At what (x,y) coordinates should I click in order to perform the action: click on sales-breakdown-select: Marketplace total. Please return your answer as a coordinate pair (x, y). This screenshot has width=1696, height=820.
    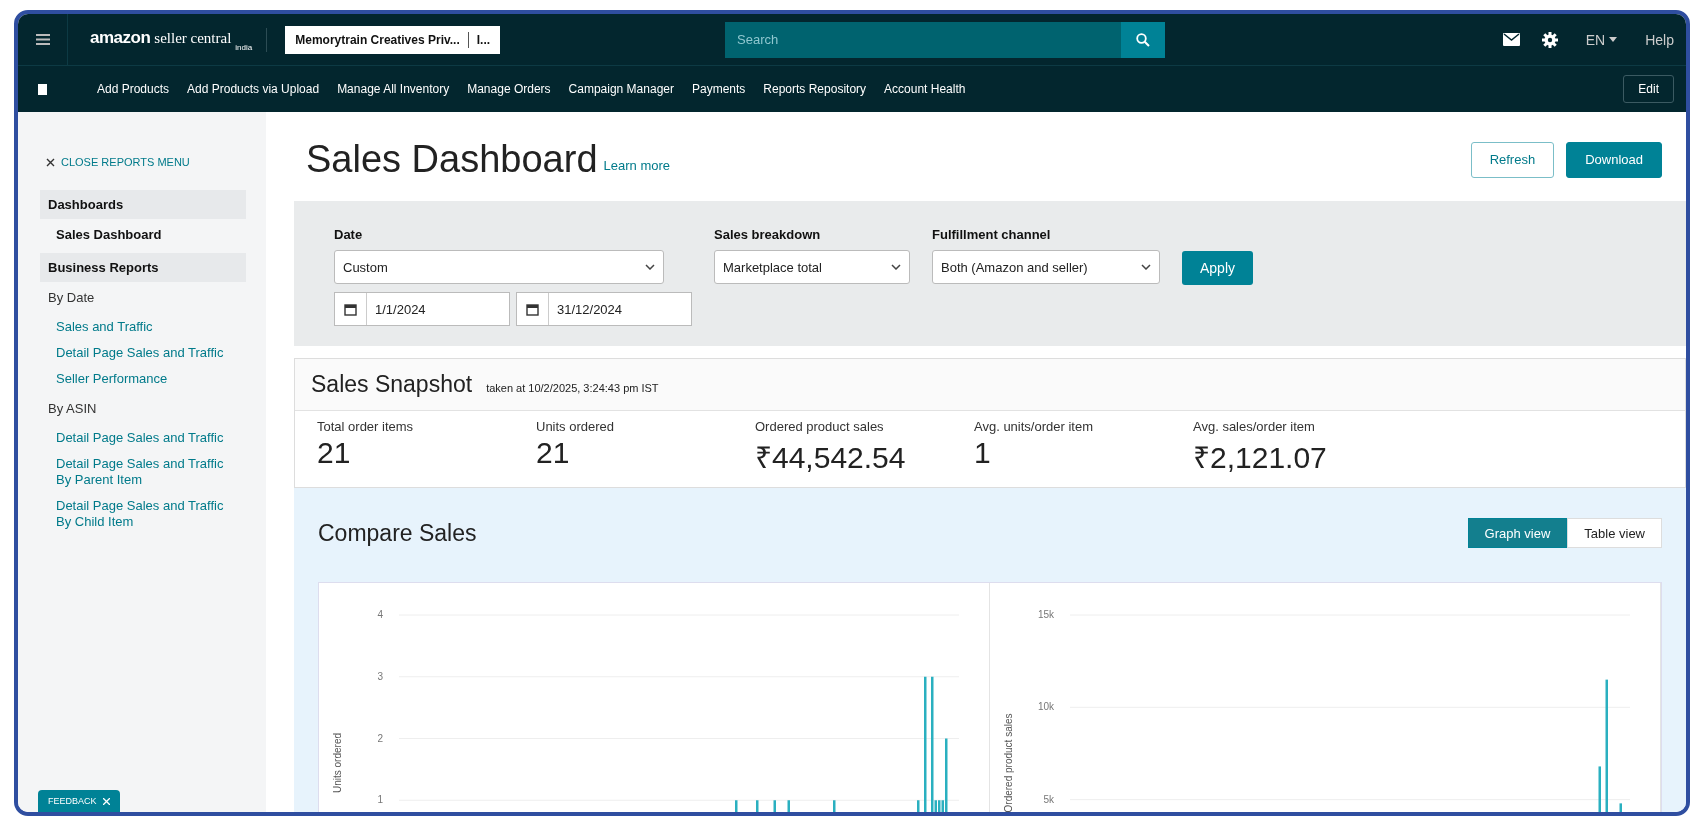
    Looking at the image, I should click on (812, 267).